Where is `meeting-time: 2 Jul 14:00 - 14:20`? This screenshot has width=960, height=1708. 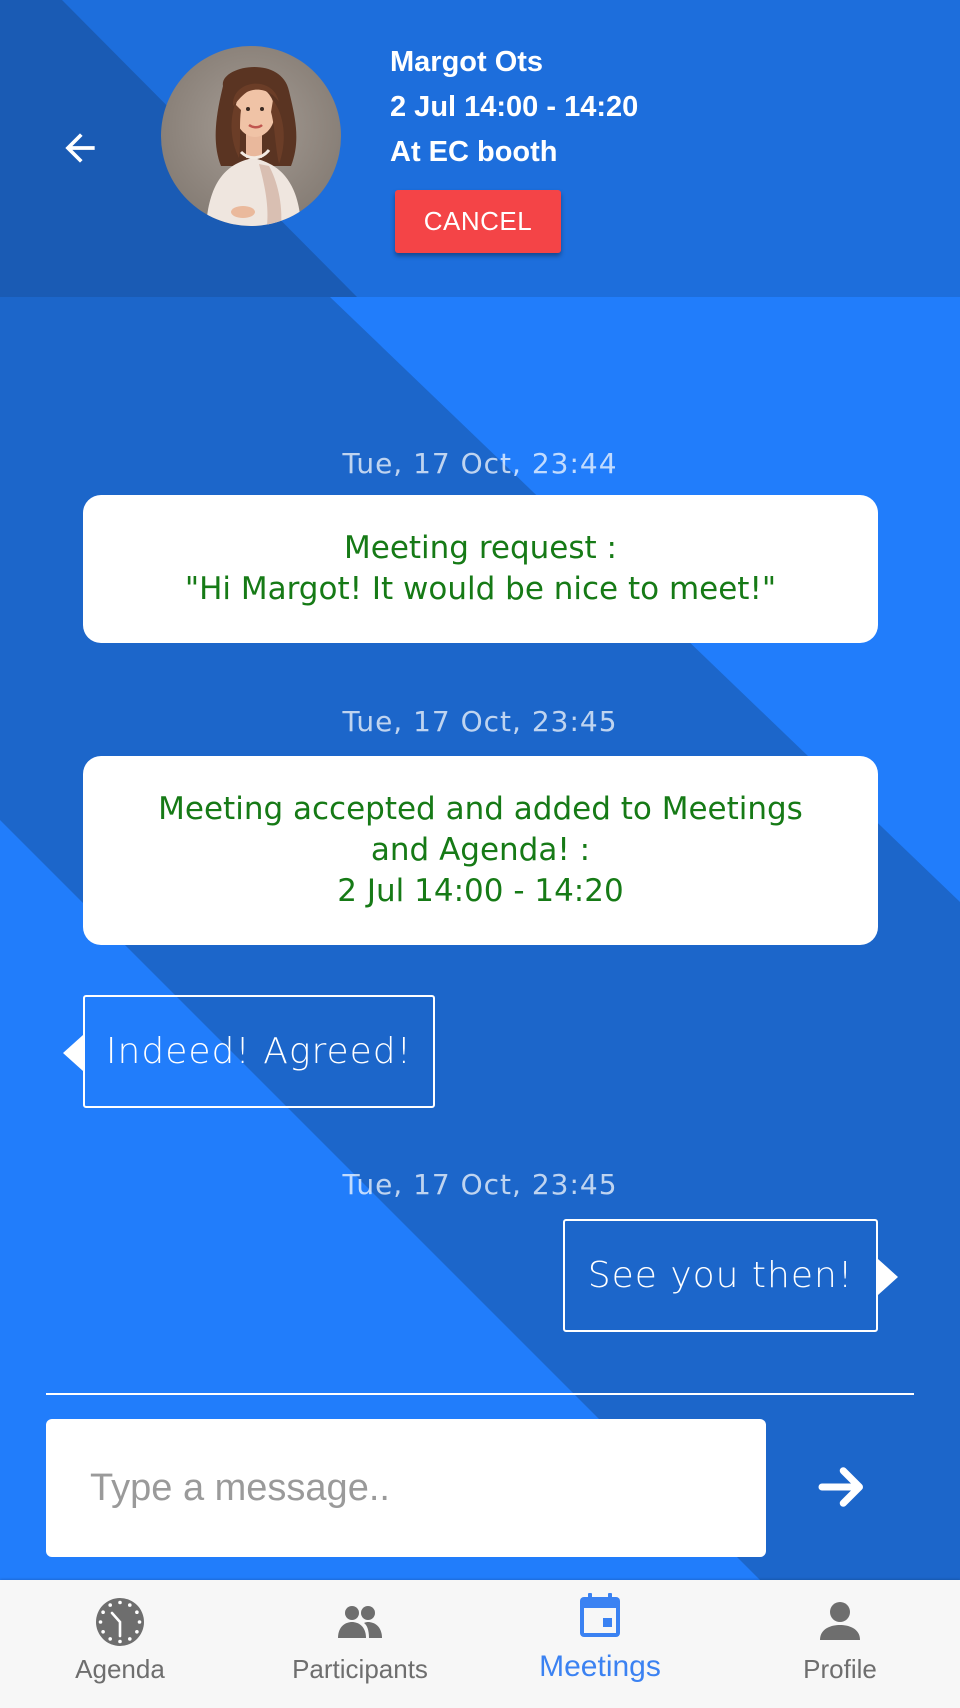
meeting-time: 2 Jul 14:00 - 14:20 is located at coordinates (514, 107).